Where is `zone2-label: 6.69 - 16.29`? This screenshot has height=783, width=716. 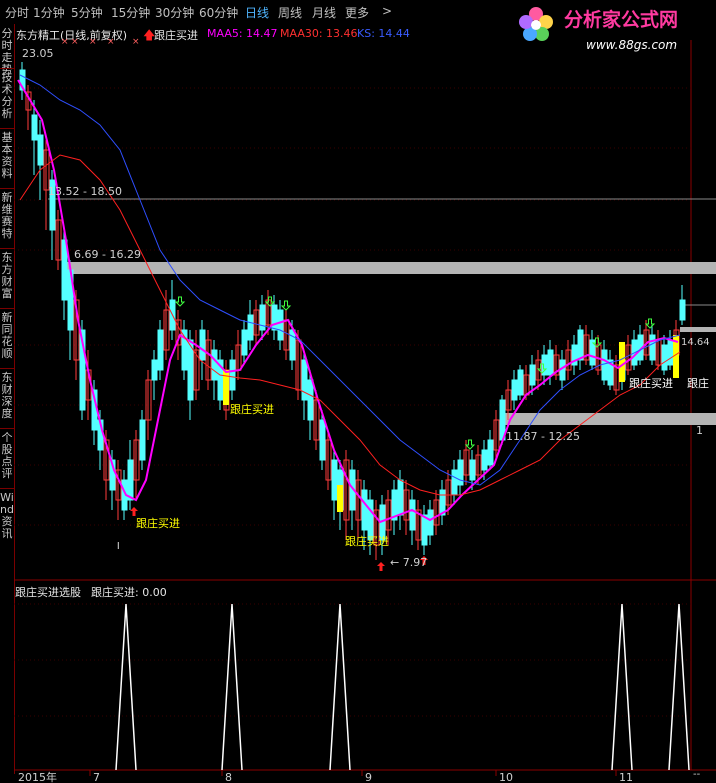 zone2-label: 6.69 - 16.29 is located at coordinates (107, 254).